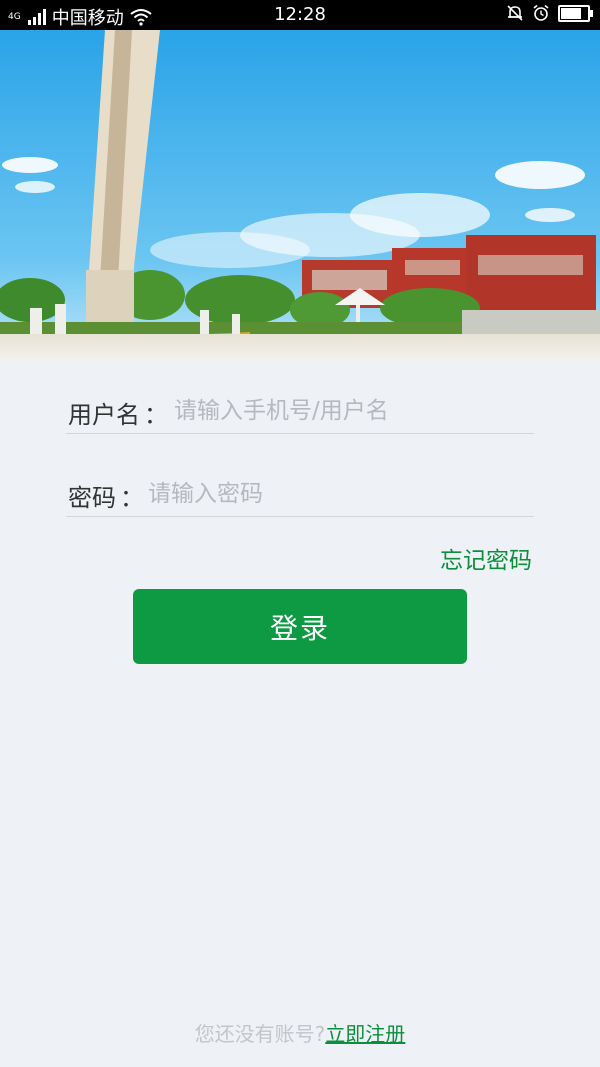 The width and height of the screenshot is (600, 1067). Describe the element at coordinates (300, 626) in the screenshot. I see `login-button: 登录` at that location.